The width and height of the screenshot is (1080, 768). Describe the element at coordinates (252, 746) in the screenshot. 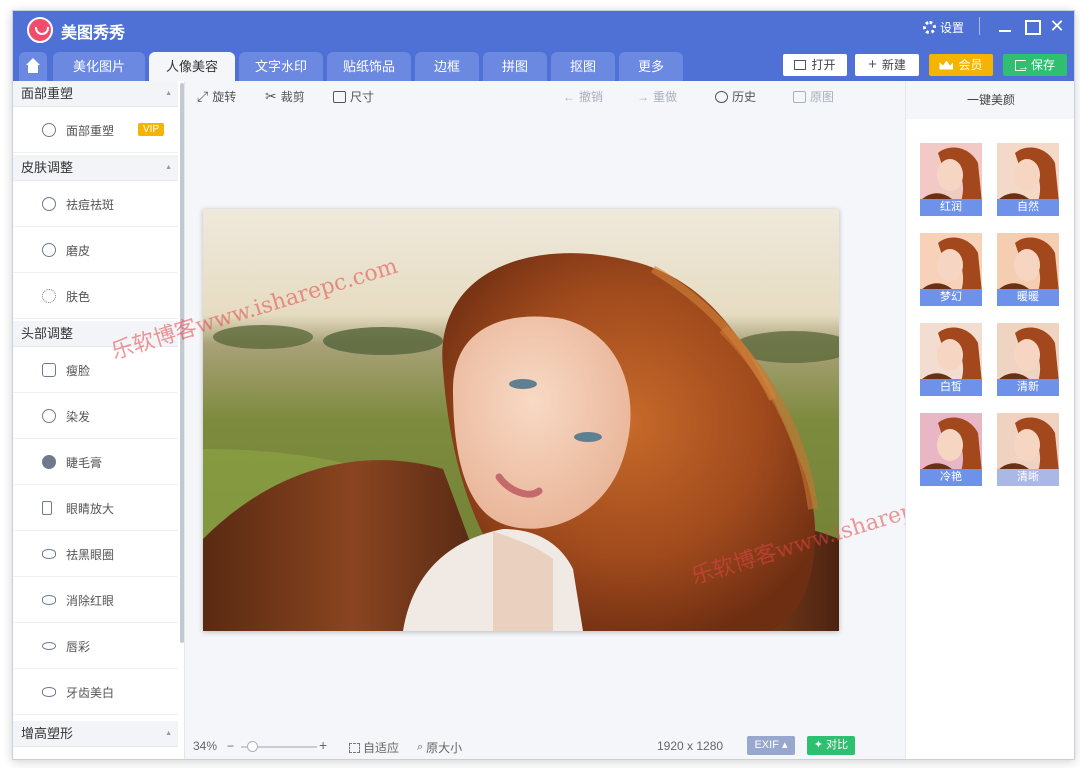

I see `zoom-slider-handle` at that location.